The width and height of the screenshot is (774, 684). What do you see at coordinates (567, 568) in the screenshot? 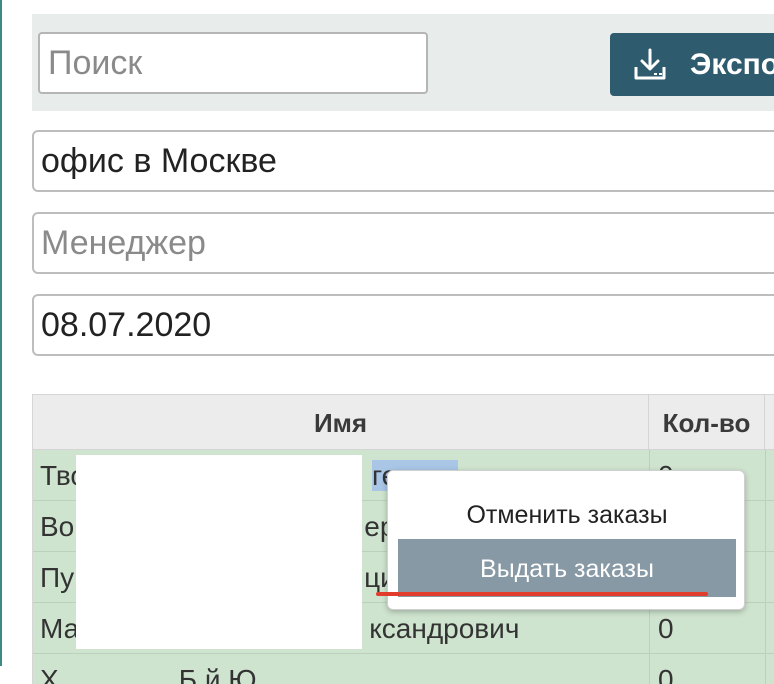
I see `menu-item-issue-orders: Выдать заказы` at bounding box center [567, 568].